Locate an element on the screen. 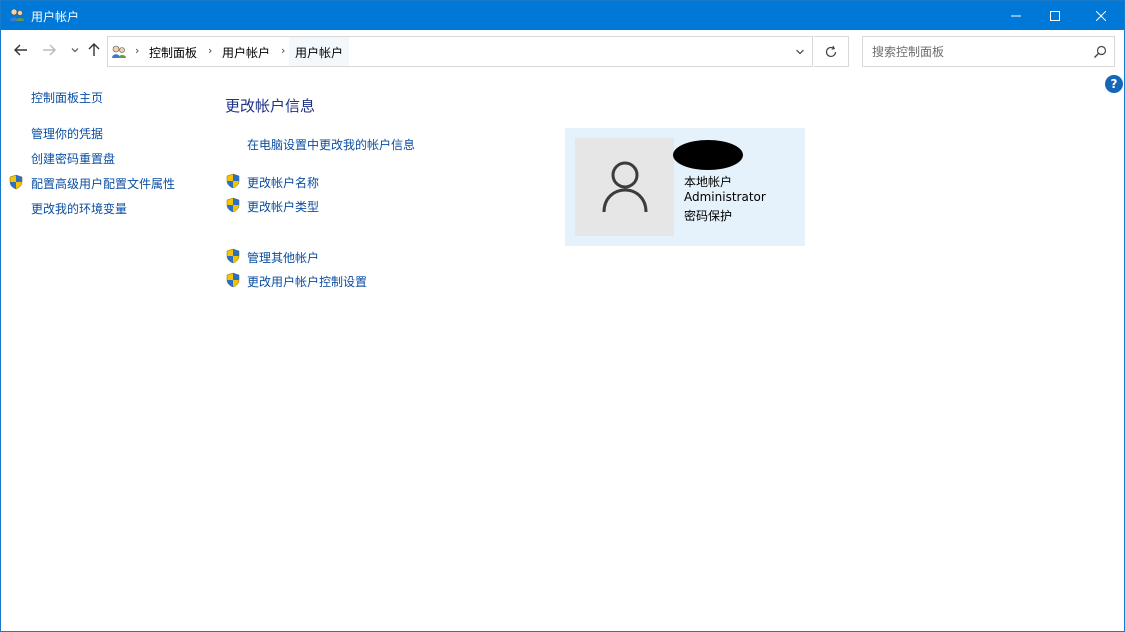  change-account-in-pc-settings-link: 在电脑设置中更改我的帐户信息 is located at coordinates (331, 144).